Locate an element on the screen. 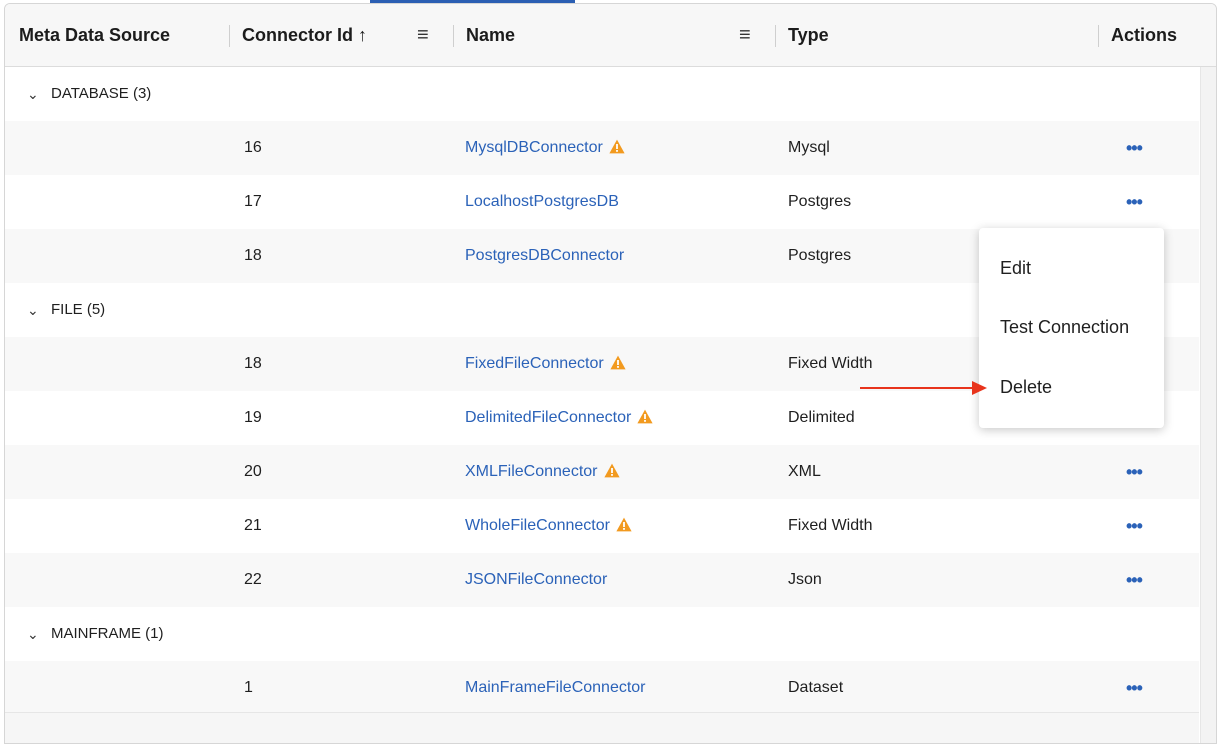 The height and width of the screenshot is (744, 1217). name-cell: MysqlDBConnector is located at coordinates (545, 148).